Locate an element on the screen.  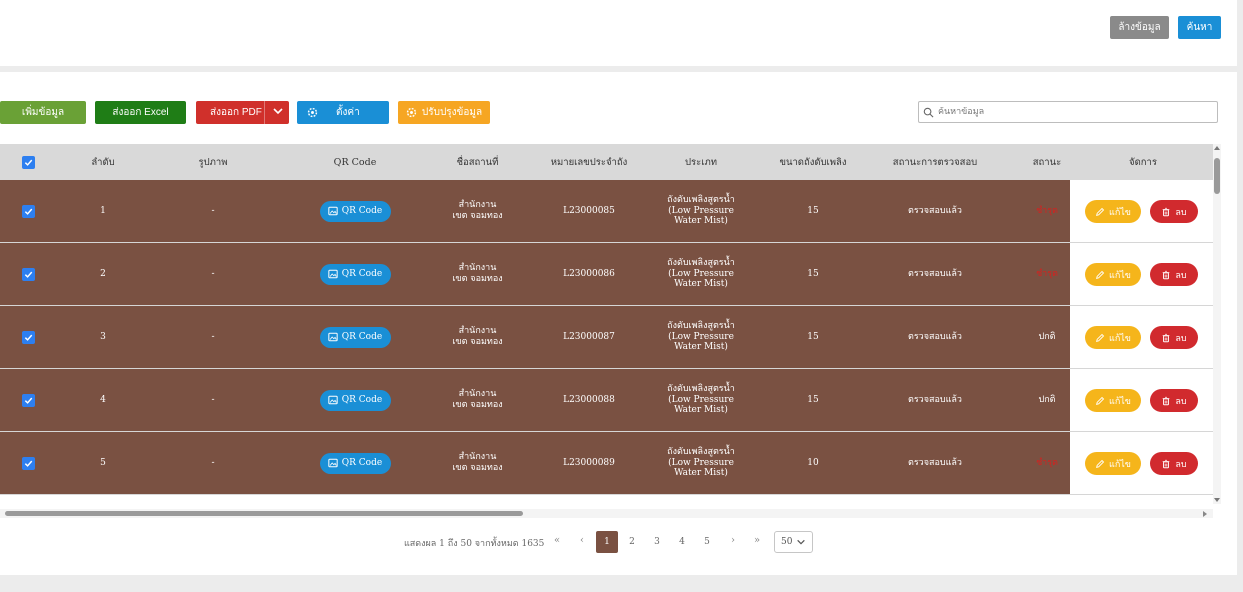
export-excel-button: ส่งออก Excel is located at coordinates (140, 112).